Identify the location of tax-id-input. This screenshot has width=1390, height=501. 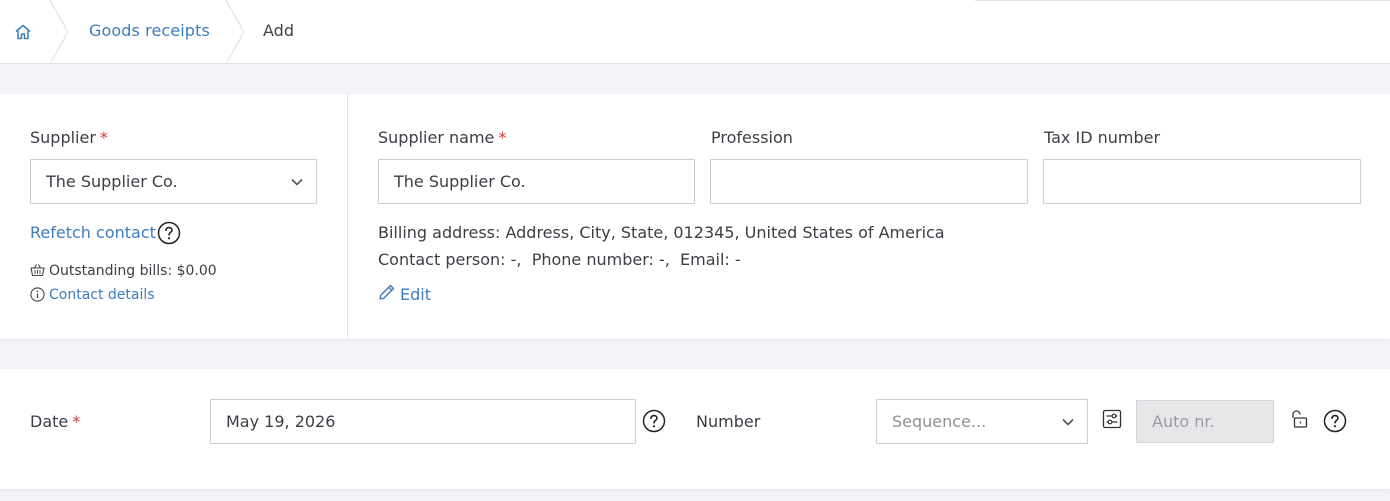
(1202, 181).